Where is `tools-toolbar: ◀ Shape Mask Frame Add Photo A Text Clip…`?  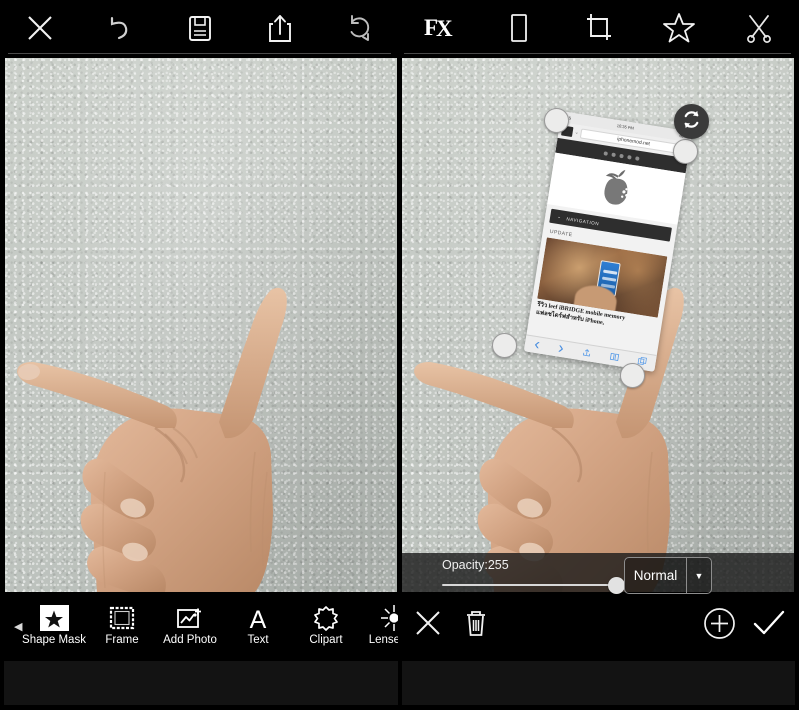
tools-toolbar: ◀ Shape Mask Frame Add Photo A Text Clip… is located at coordinates (199, 625).